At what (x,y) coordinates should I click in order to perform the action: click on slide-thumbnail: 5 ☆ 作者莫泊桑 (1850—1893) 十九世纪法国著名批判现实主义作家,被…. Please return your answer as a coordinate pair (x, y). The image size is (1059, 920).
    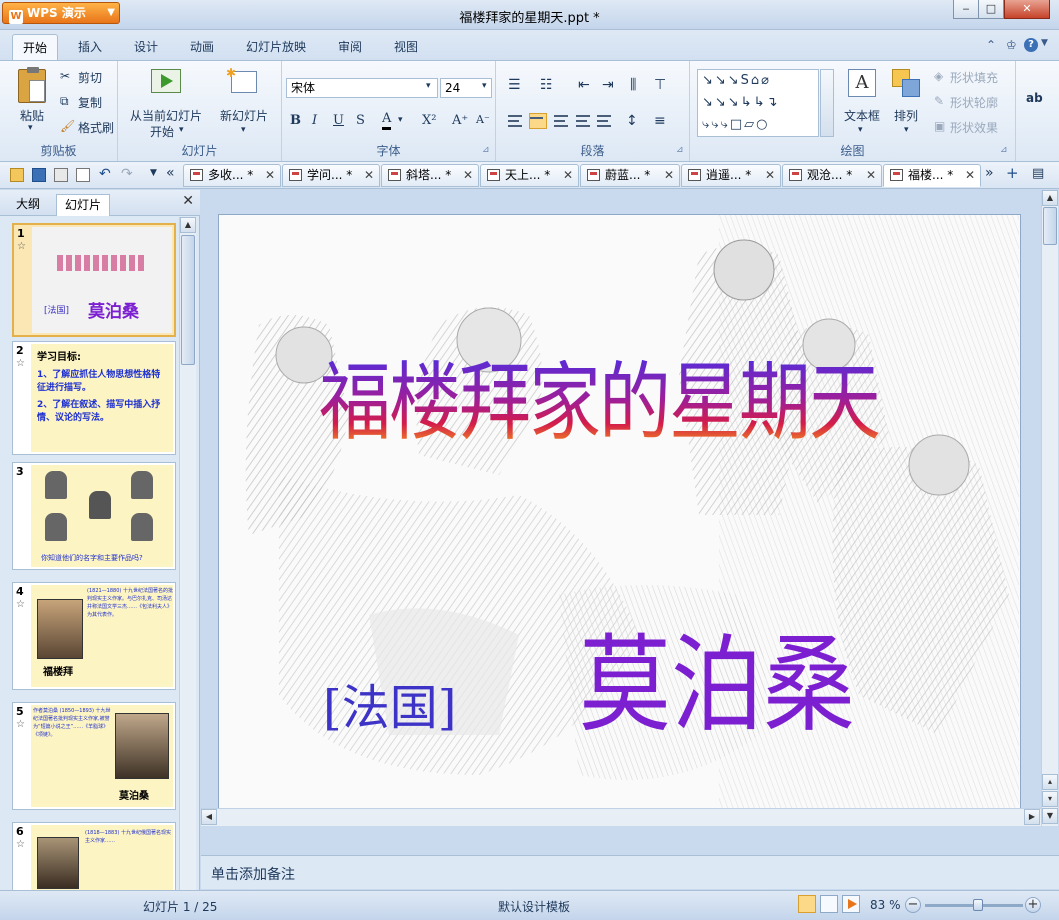
    Looking at the image, I should click on (94, 756).